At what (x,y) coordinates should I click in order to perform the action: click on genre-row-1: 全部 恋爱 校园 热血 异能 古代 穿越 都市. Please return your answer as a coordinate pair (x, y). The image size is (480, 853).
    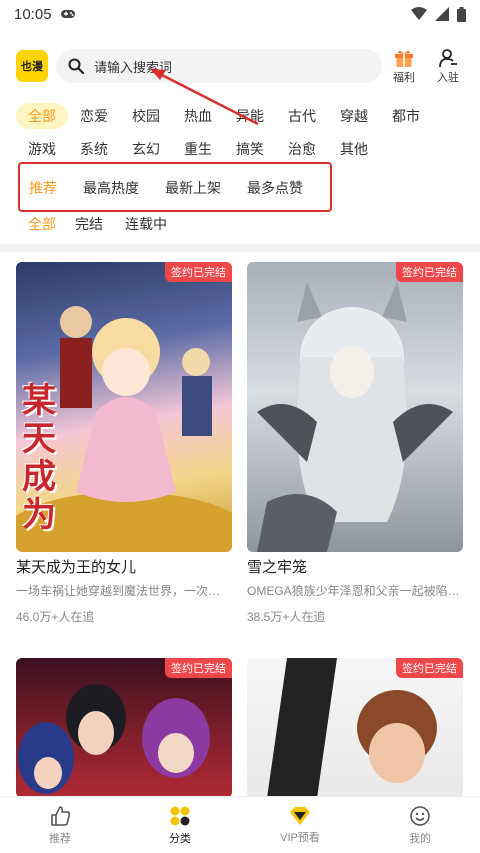
    Looking at the image, I should click on (224, 116).